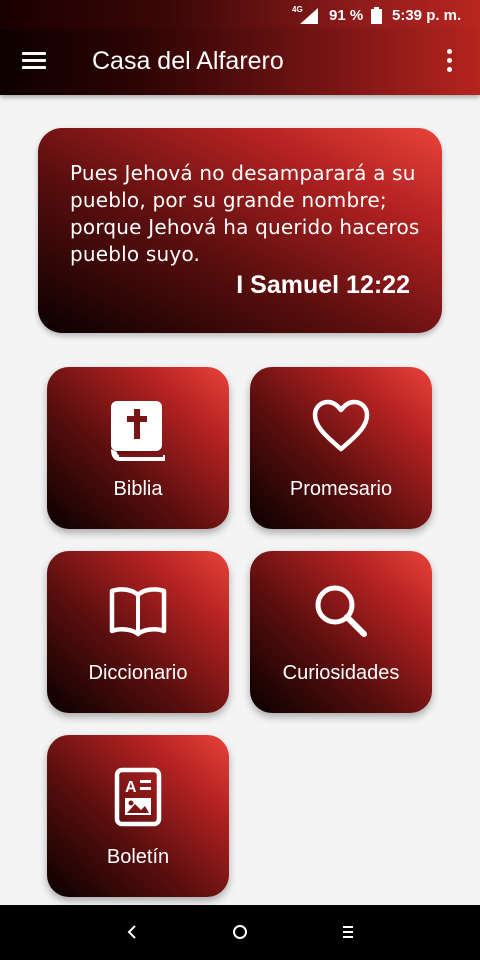 The image size is (480, 960). What do you see at coordinates (341, 489) in the screenshot?
I see `tile-label: Promesario` at bounding box center [341, 489].